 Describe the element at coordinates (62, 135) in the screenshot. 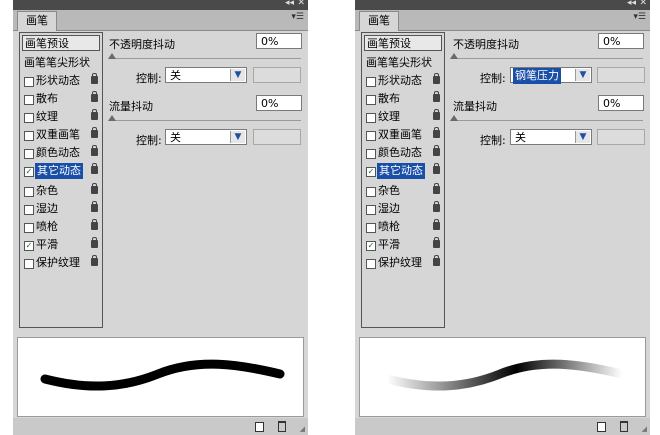

I see `list-item: 双重画笔` at that location.